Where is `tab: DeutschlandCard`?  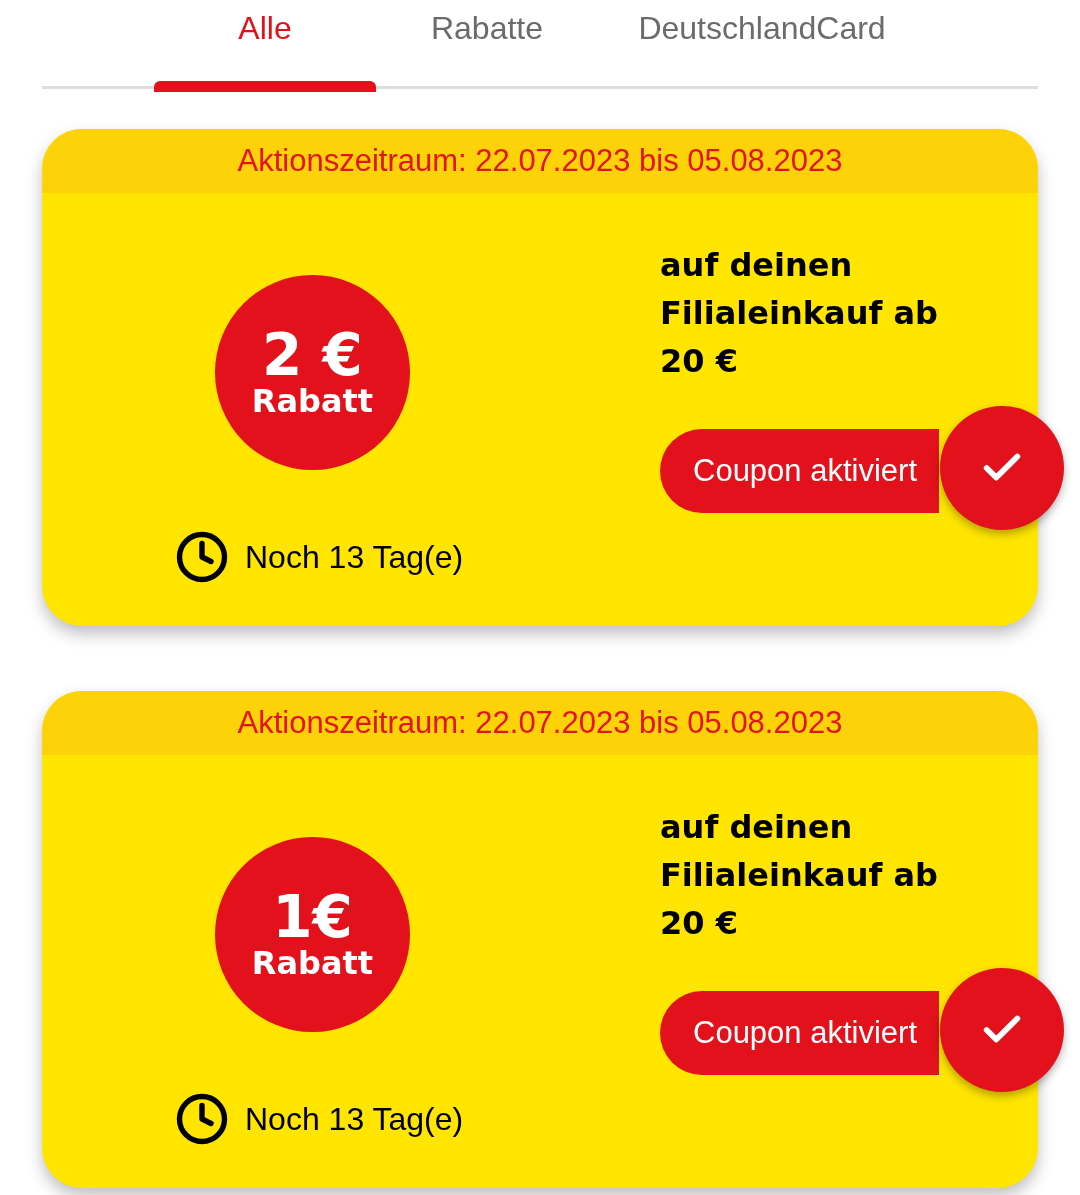 tab: DeutschlandCard is located at coordinates (762, 44).